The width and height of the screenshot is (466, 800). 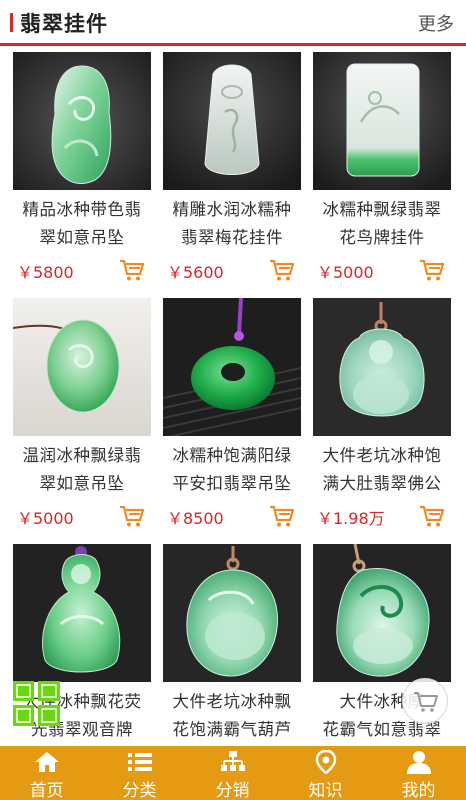 What do you see at coordinates (233, 44) in the screenshot?
I see `header-divider` at bounding box center [233, 44].